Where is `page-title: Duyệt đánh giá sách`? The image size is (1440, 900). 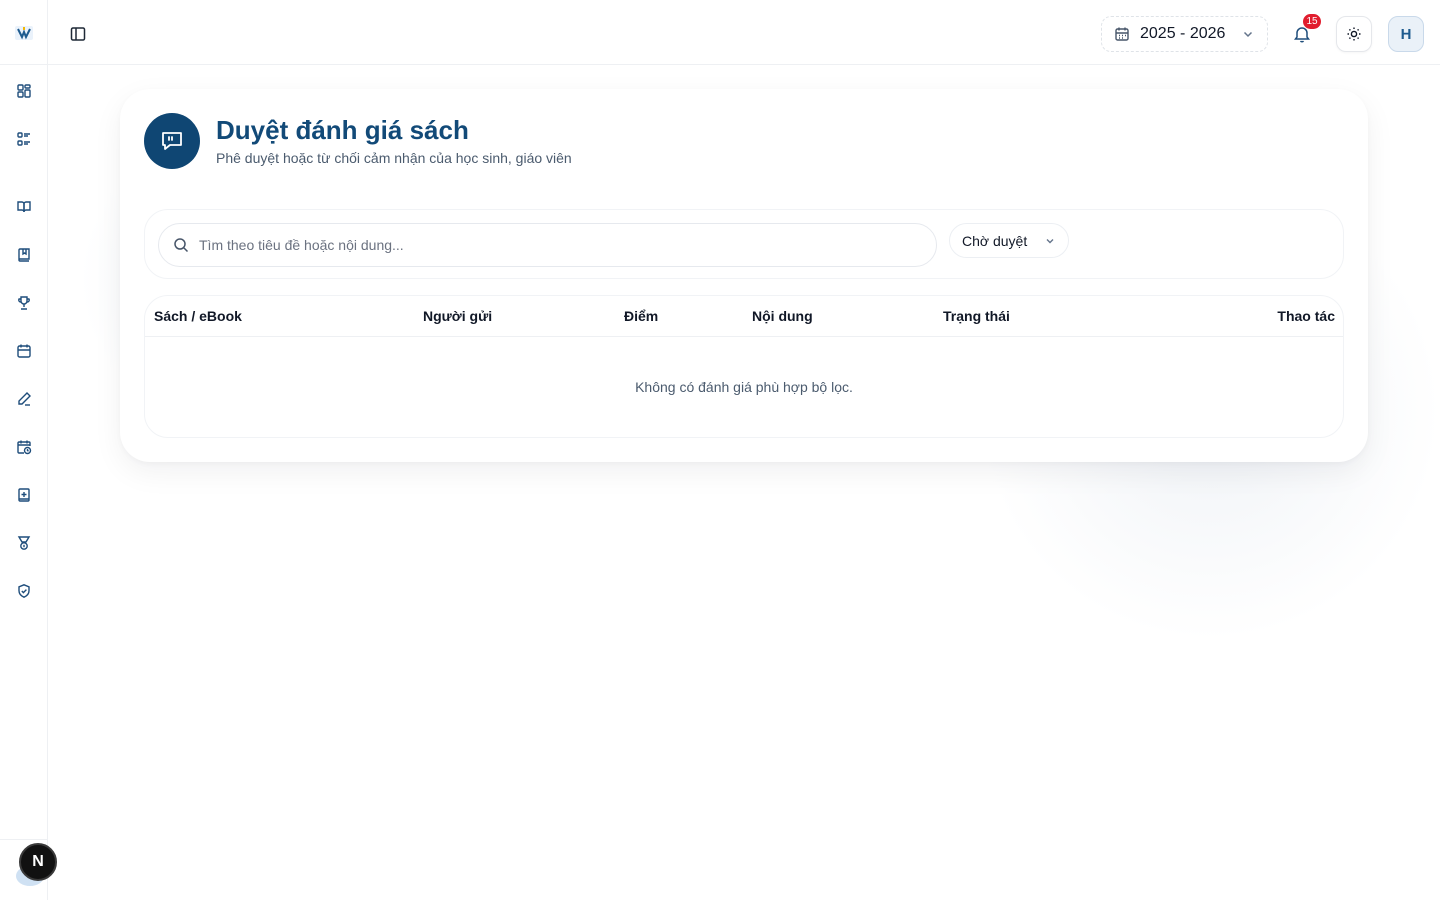 page-title: Duyệt đánh giá sách is located at coordinates (342, 130).